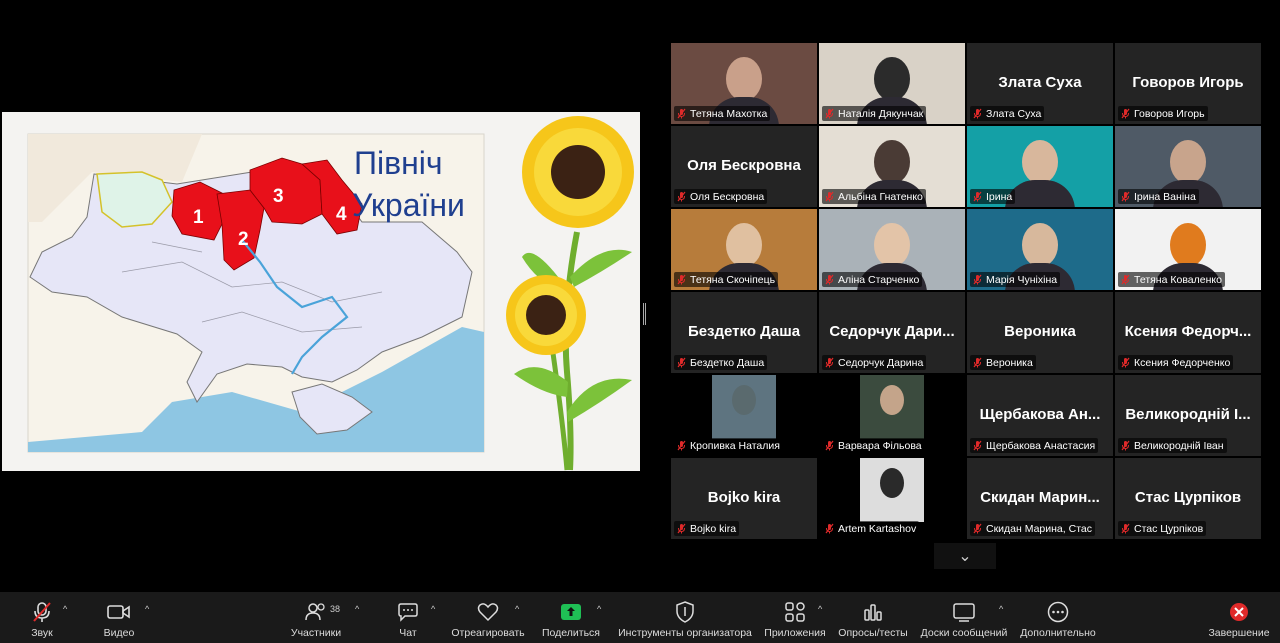  I want to click on participant-display-name: Злата Суха, so click(1040, 82).